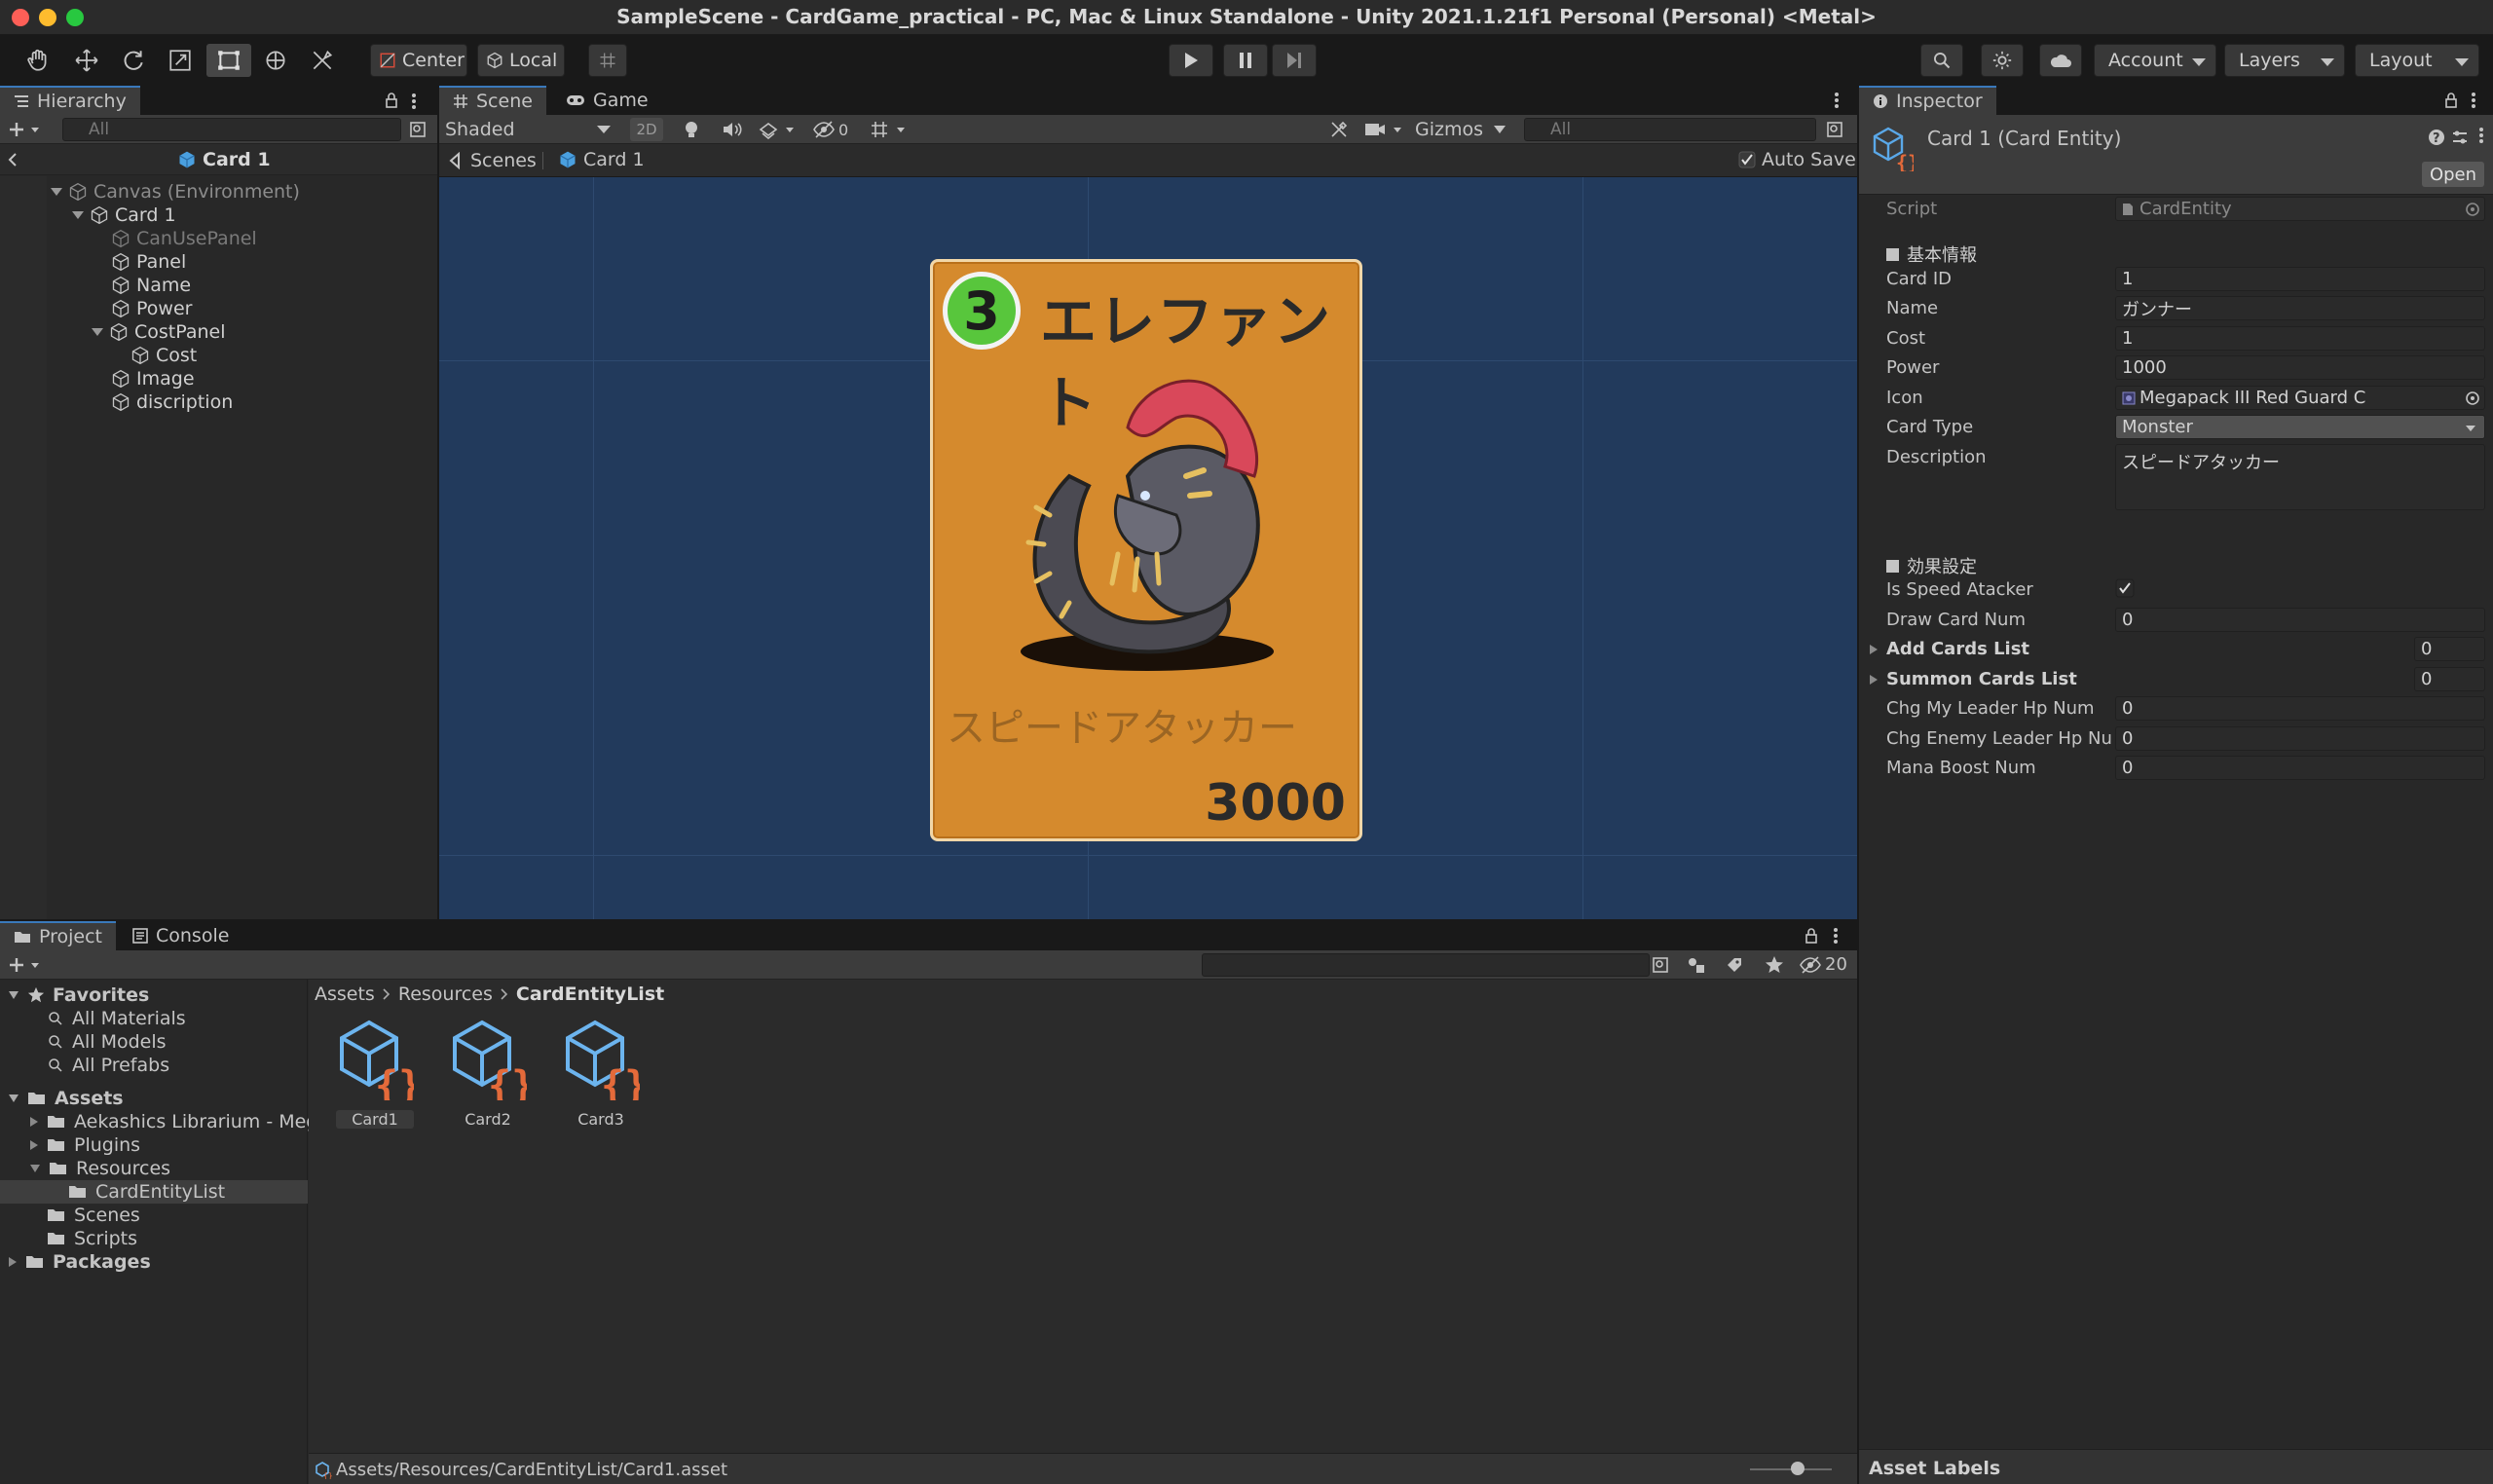  I want to click on gizmos-dropdown: Gizmos, so click(1461, 129).